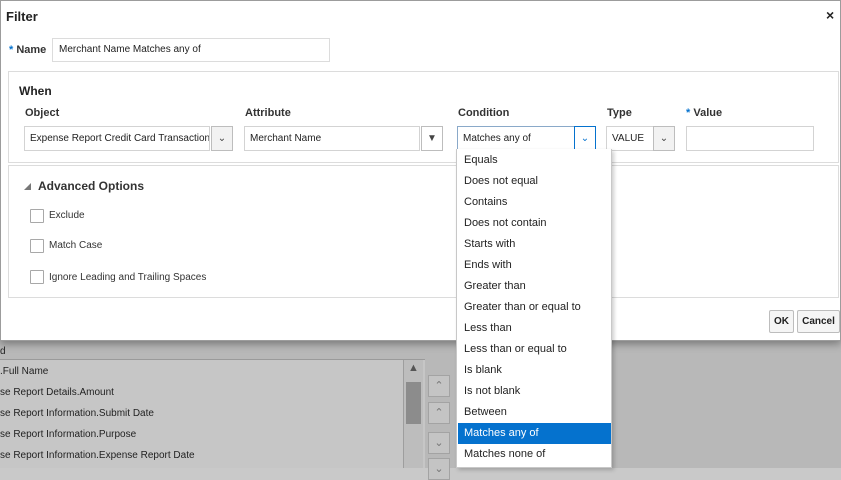  Describe the element at coordinates (77, 413) in the screenshot. I see `list-item: se Report Information.Submit Date` at that location.